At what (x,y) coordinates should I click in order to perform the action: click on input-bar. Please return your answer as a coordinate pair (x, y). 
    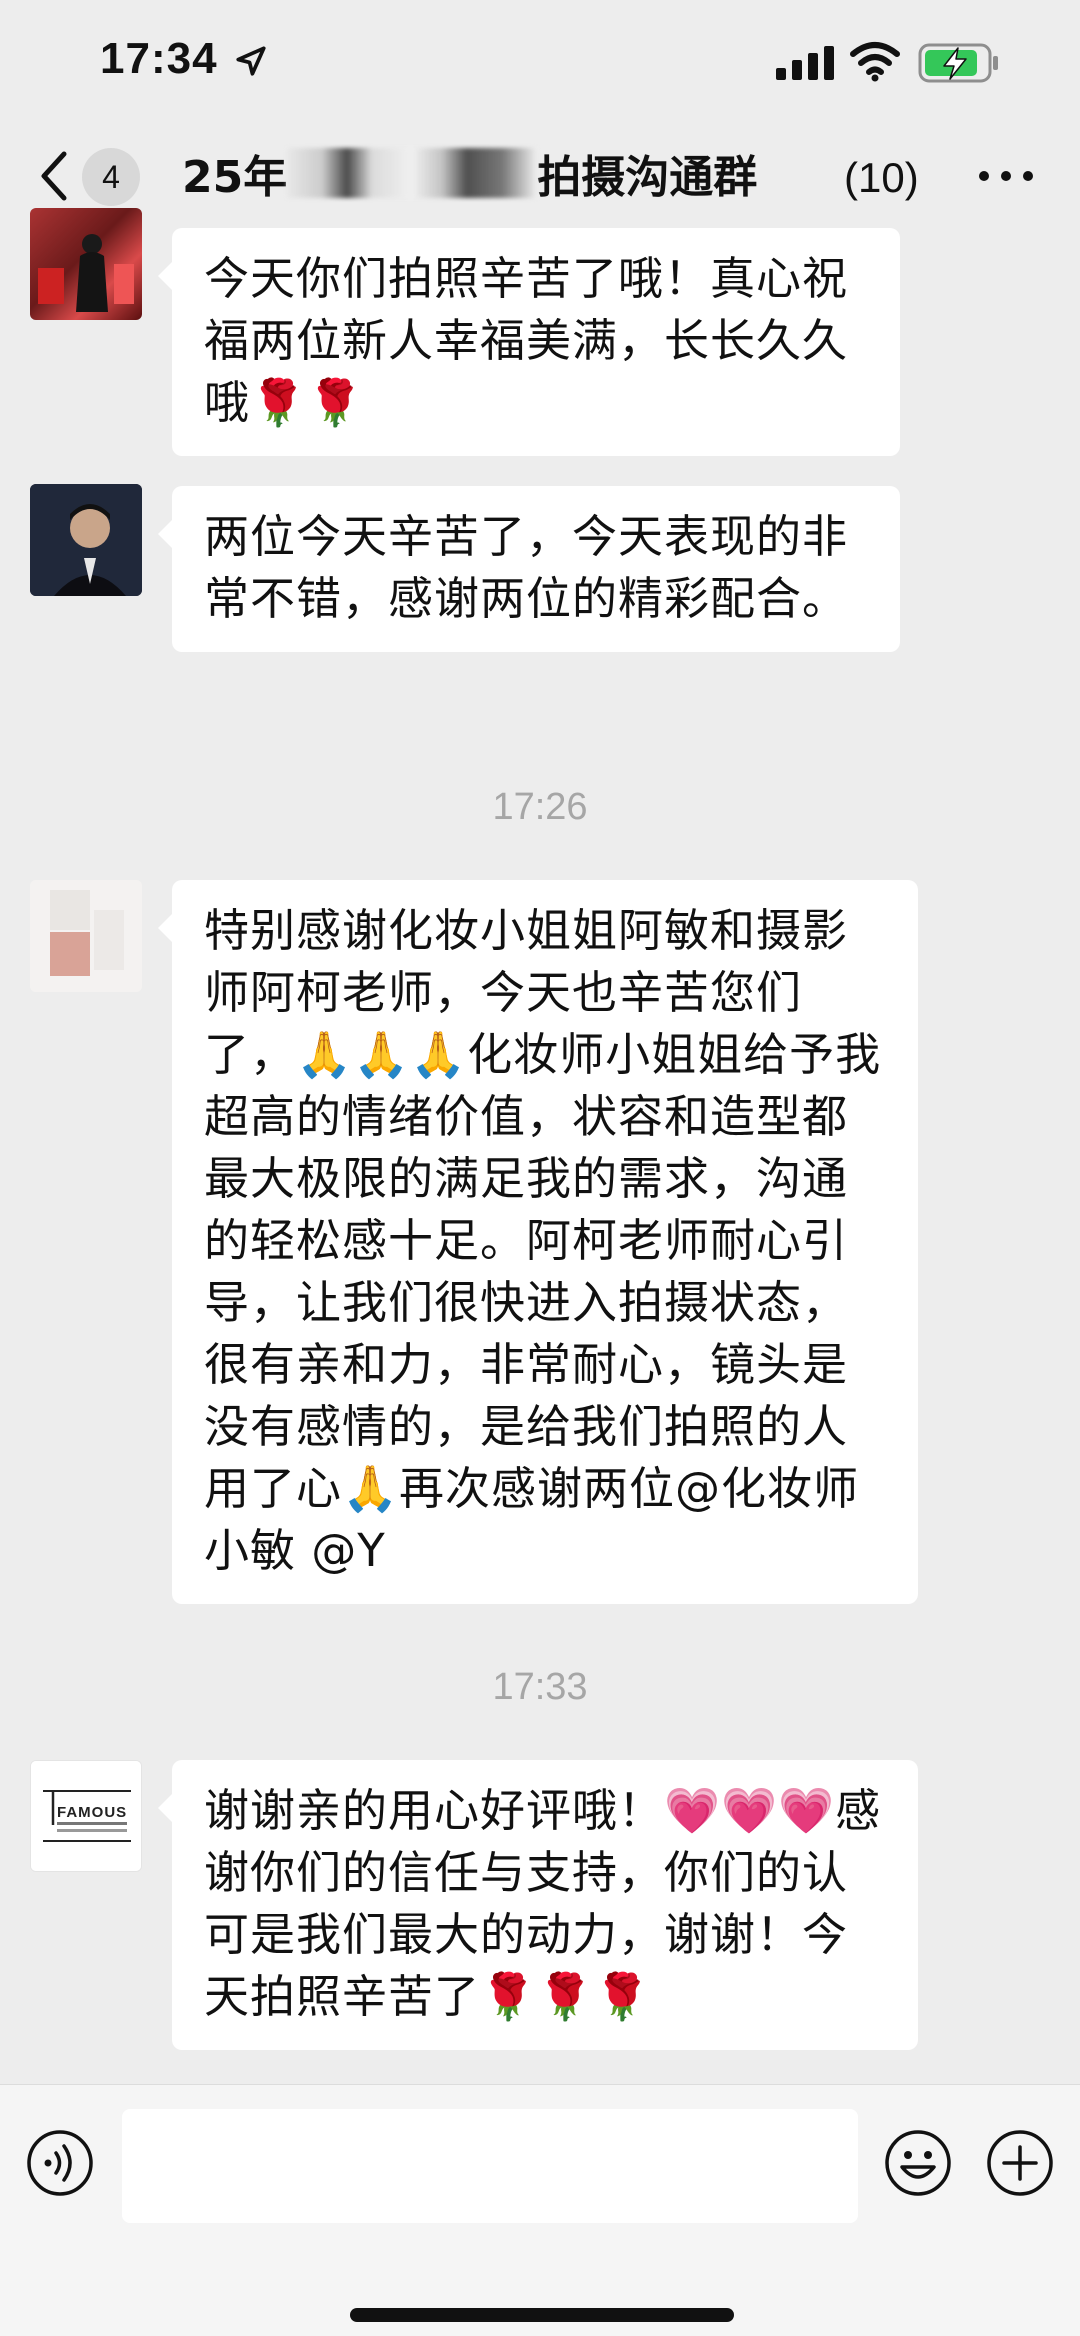
    Looking at the image, I should click on (540, 2210).